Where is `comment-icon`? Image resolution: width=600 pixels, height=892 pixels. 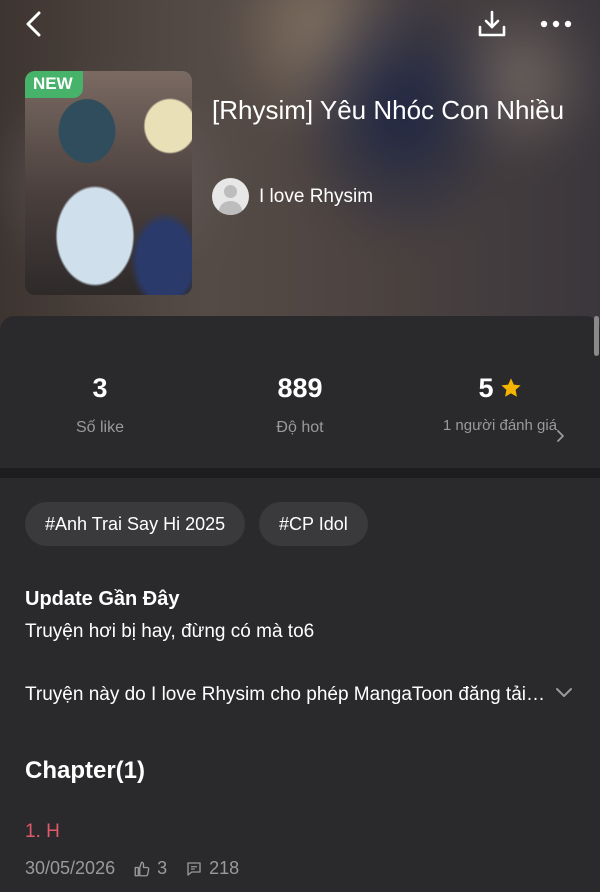 comment-icon is located at coordinates (194, 868).